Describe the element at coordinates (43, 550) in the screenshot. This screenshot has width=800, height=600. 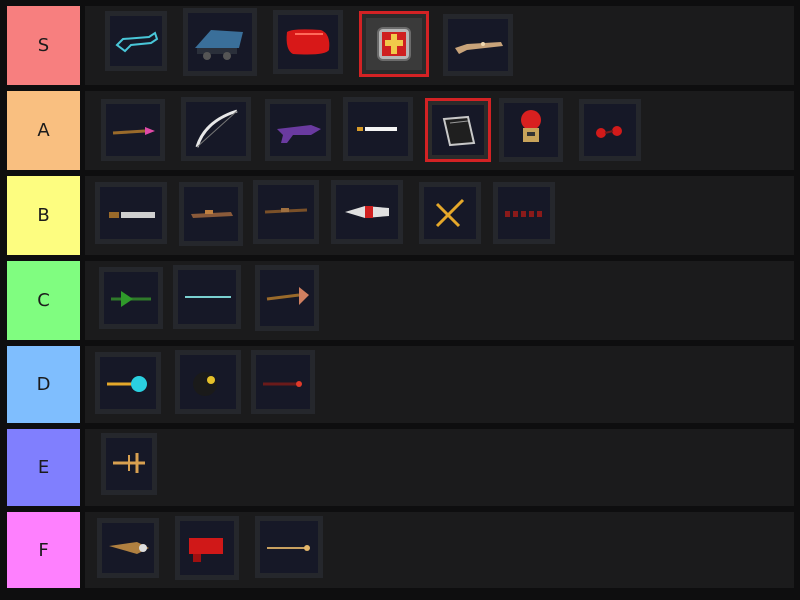
I see `tier-label-f: F` at that location.